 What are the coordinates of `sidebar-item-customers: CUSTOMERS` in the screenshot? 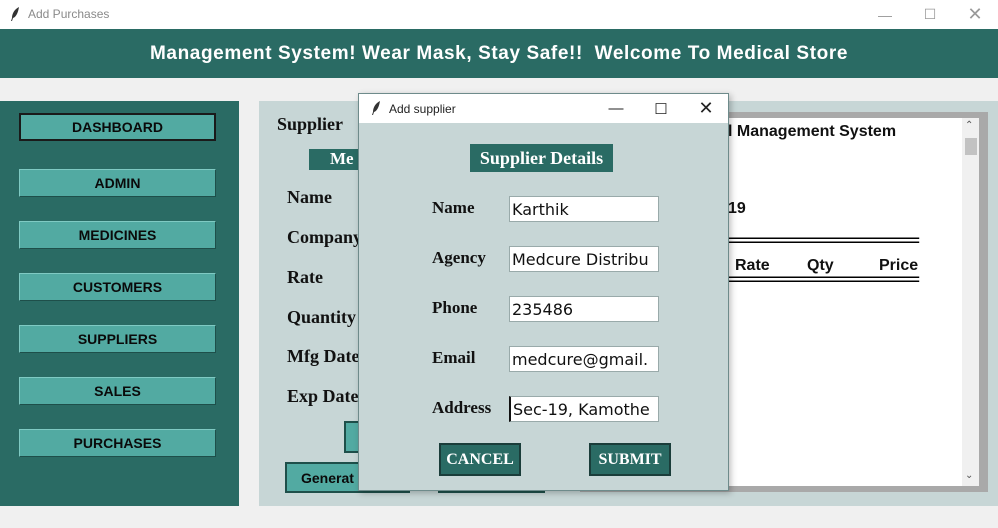 It's located at (117, 287).